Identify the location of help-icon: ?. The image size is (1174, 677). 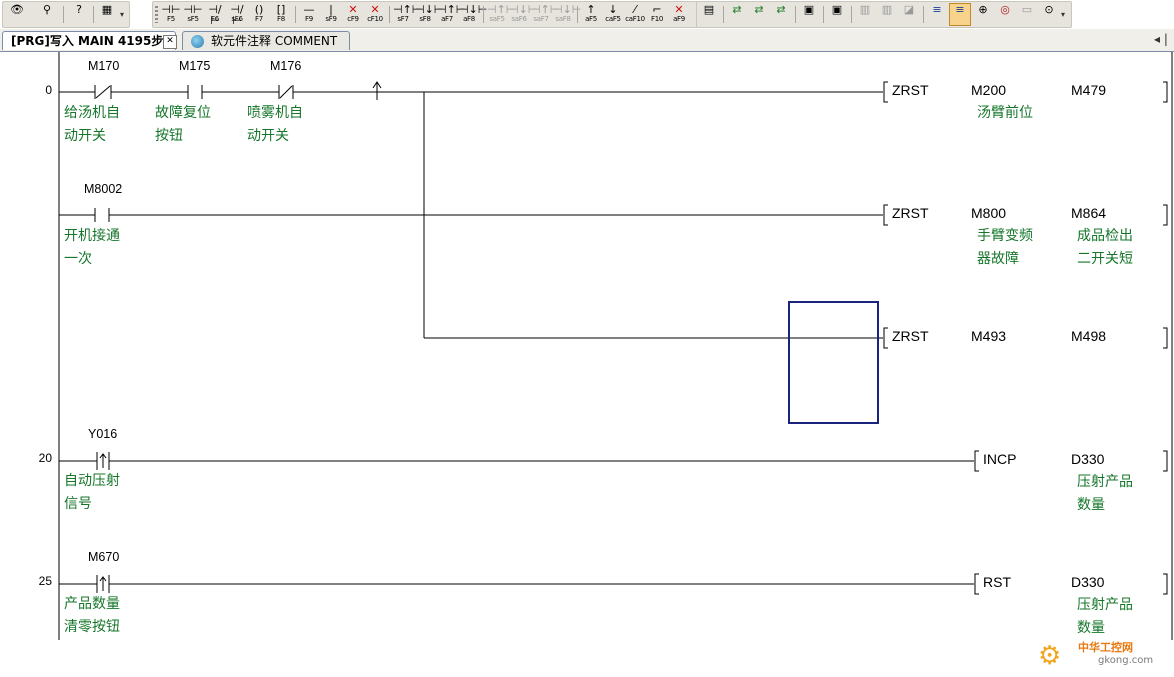
(79, 14).